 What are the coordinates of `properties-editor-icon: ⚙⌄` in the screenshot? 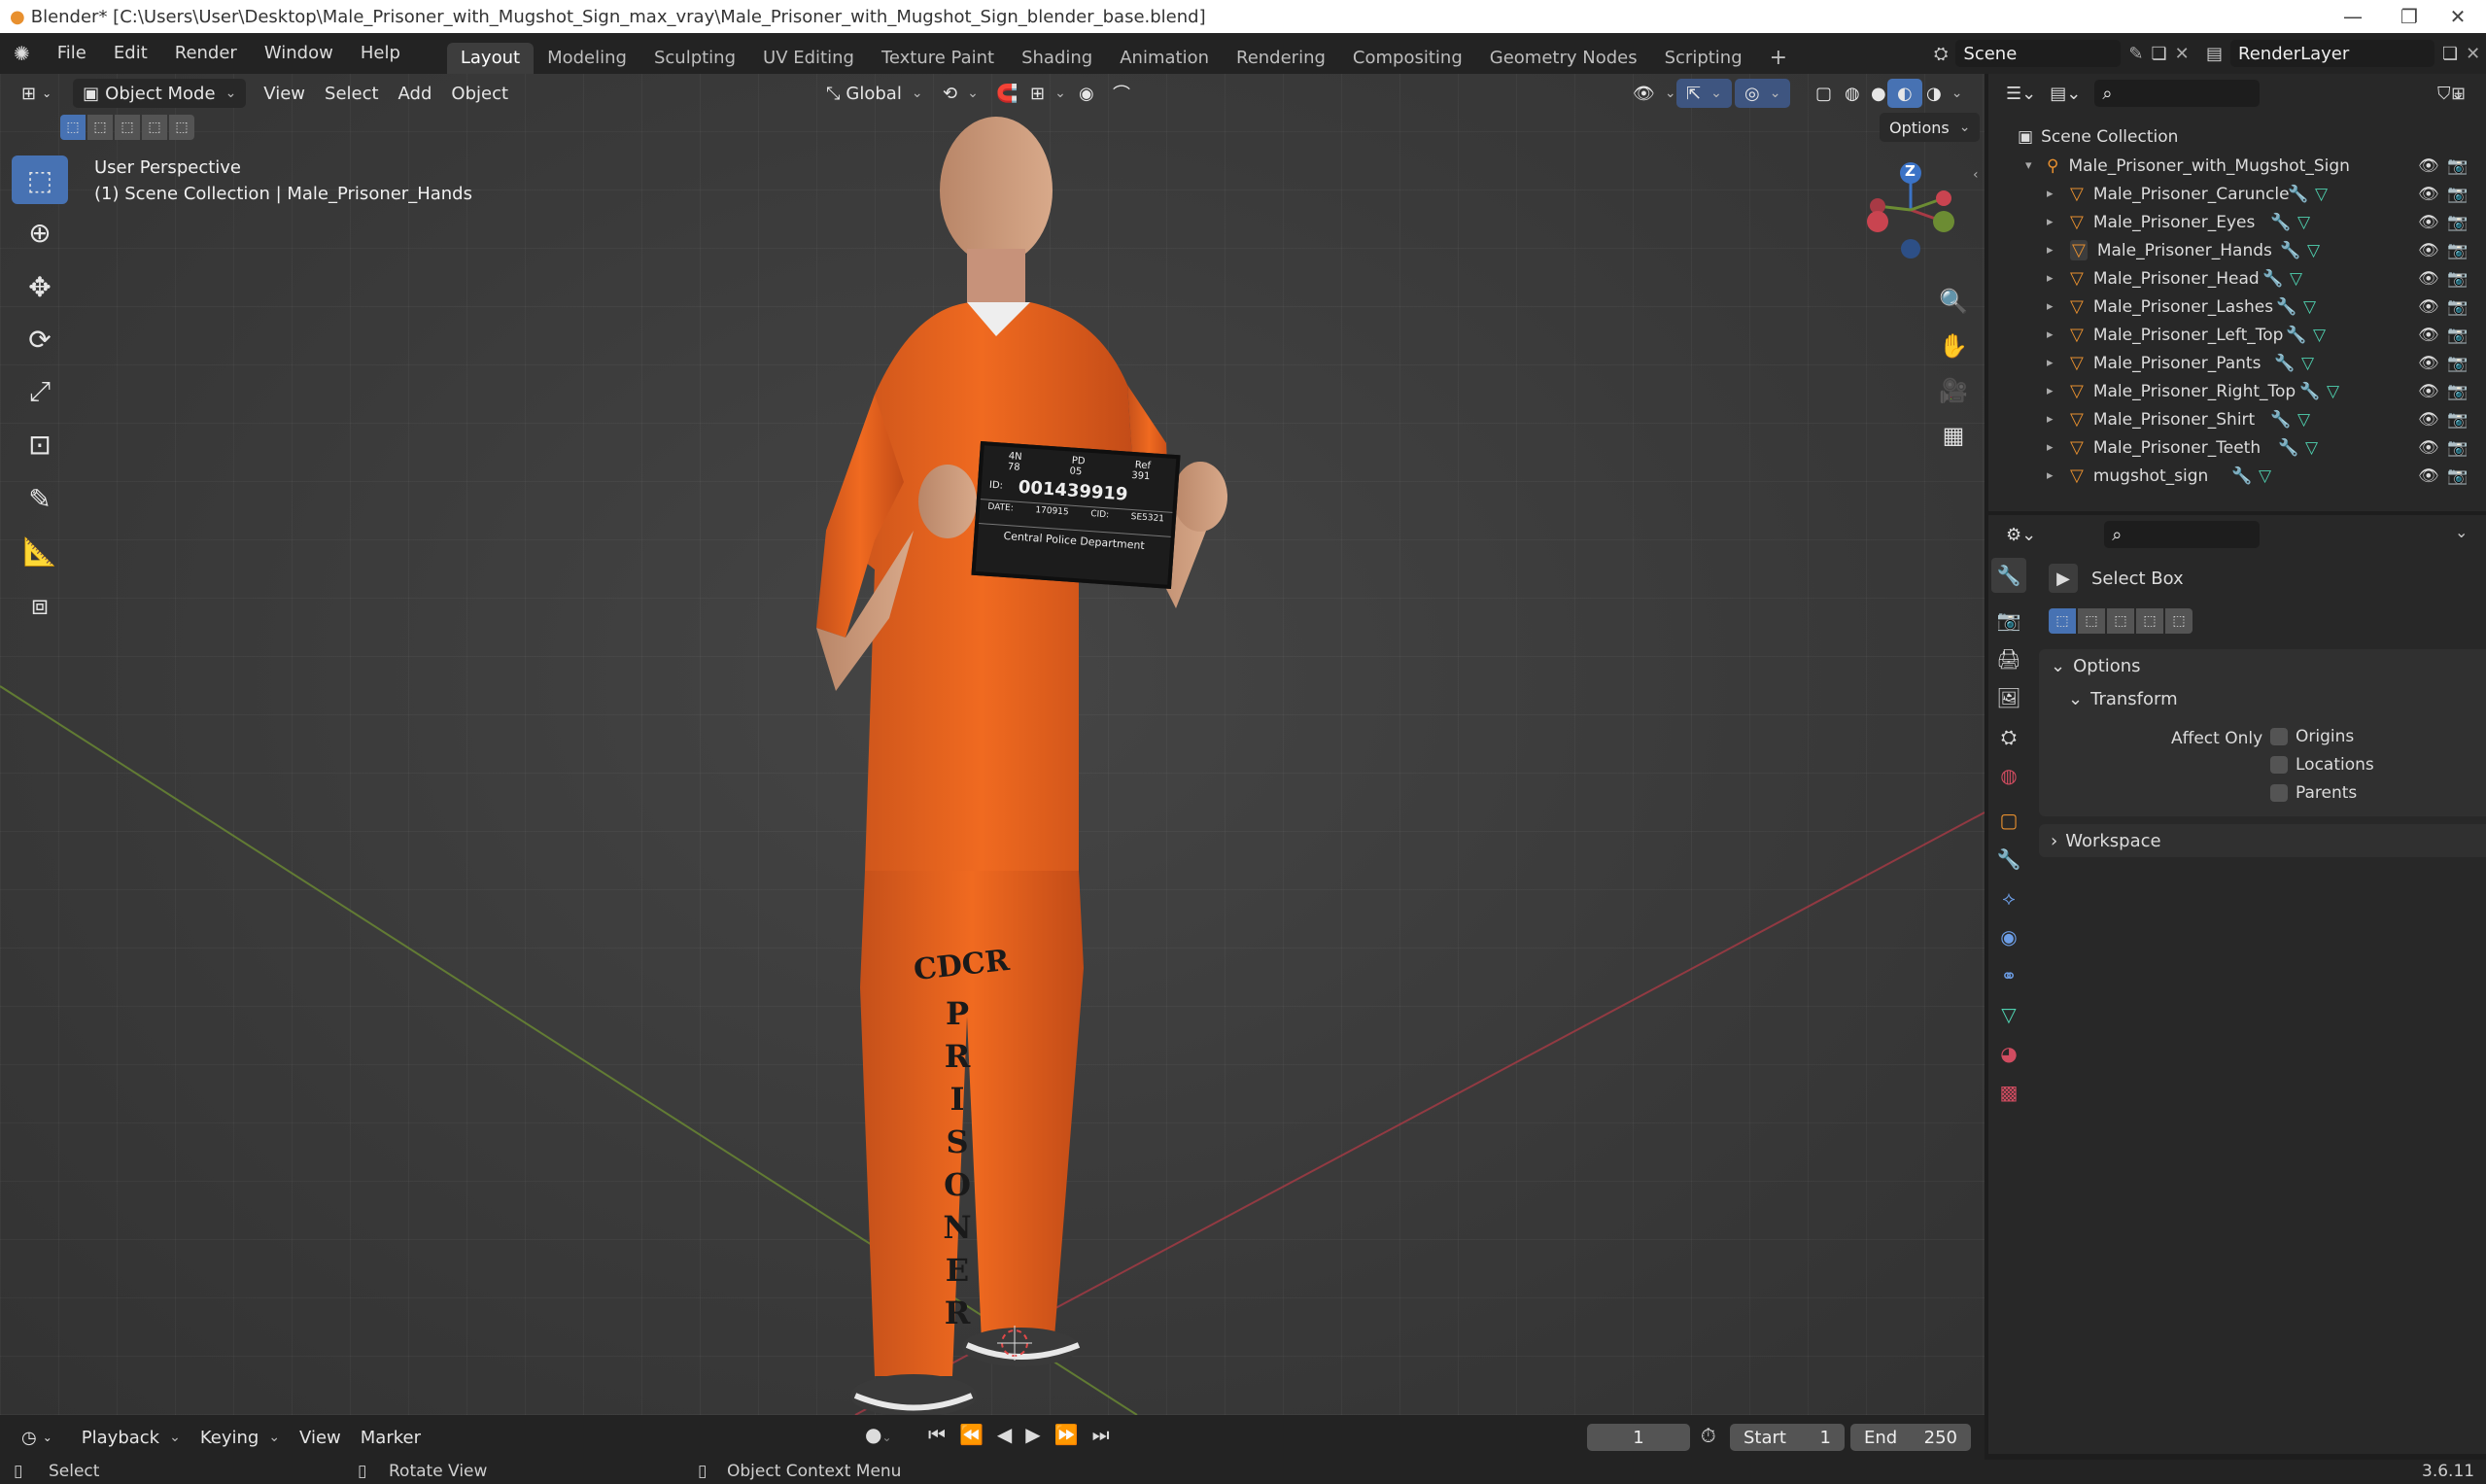 It's located at (2021, 535).